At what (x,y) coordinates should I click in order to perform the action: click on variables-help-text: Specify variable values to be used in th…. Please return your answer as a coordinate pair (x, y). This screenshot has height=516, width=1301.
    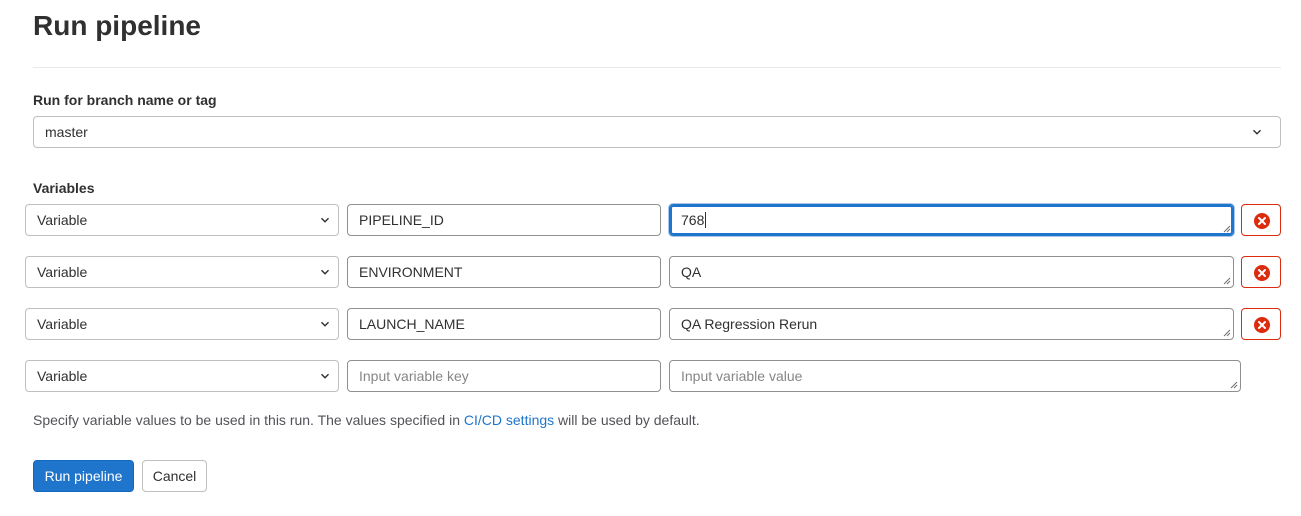
    Looking at the image, I should click on (366, 420).